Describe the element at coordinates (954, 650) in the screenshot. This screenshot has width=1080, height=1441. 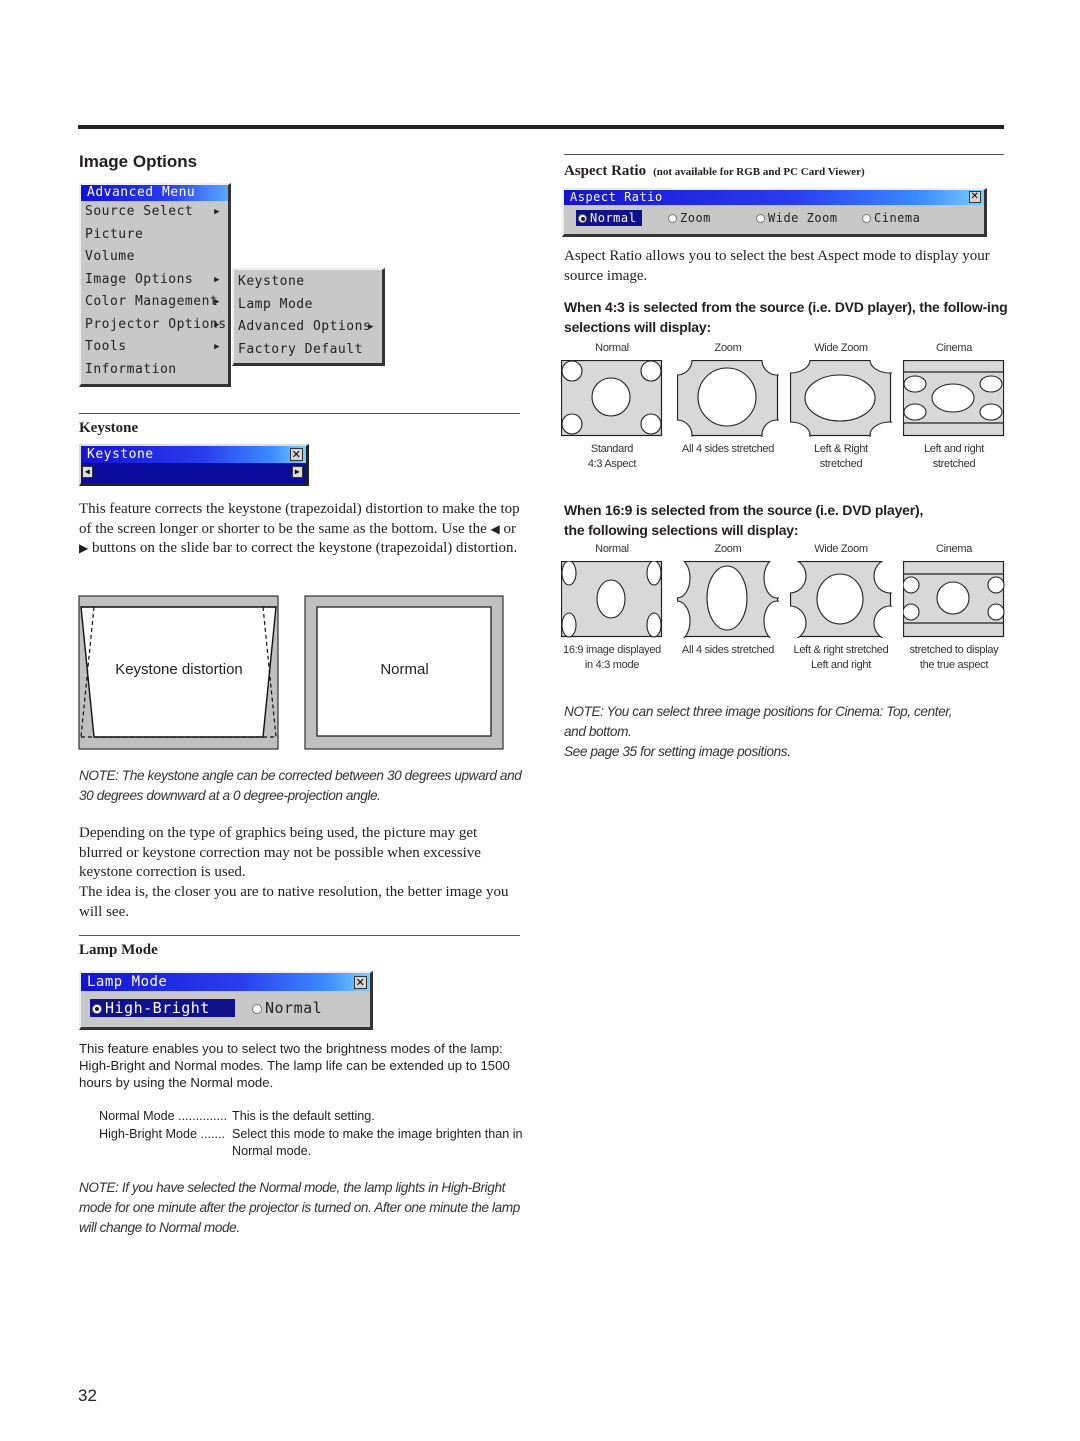
I see `panel-caption-line: stretched to display` at that location.